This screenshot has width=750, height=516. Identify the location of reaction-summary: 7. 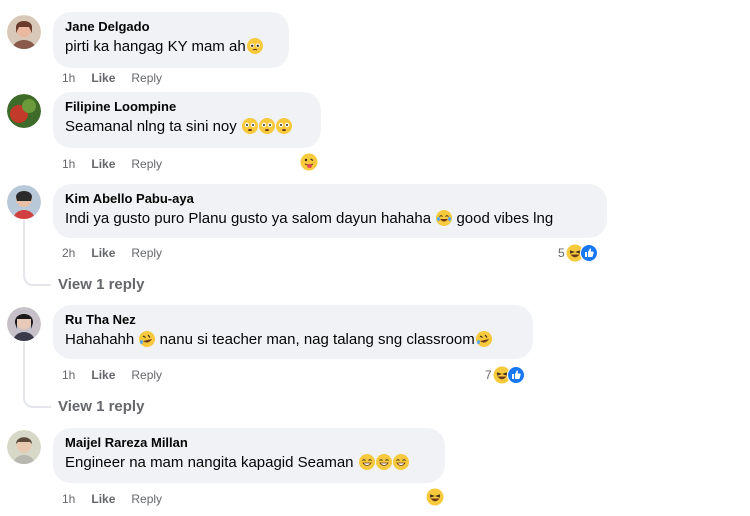
(505, 375).